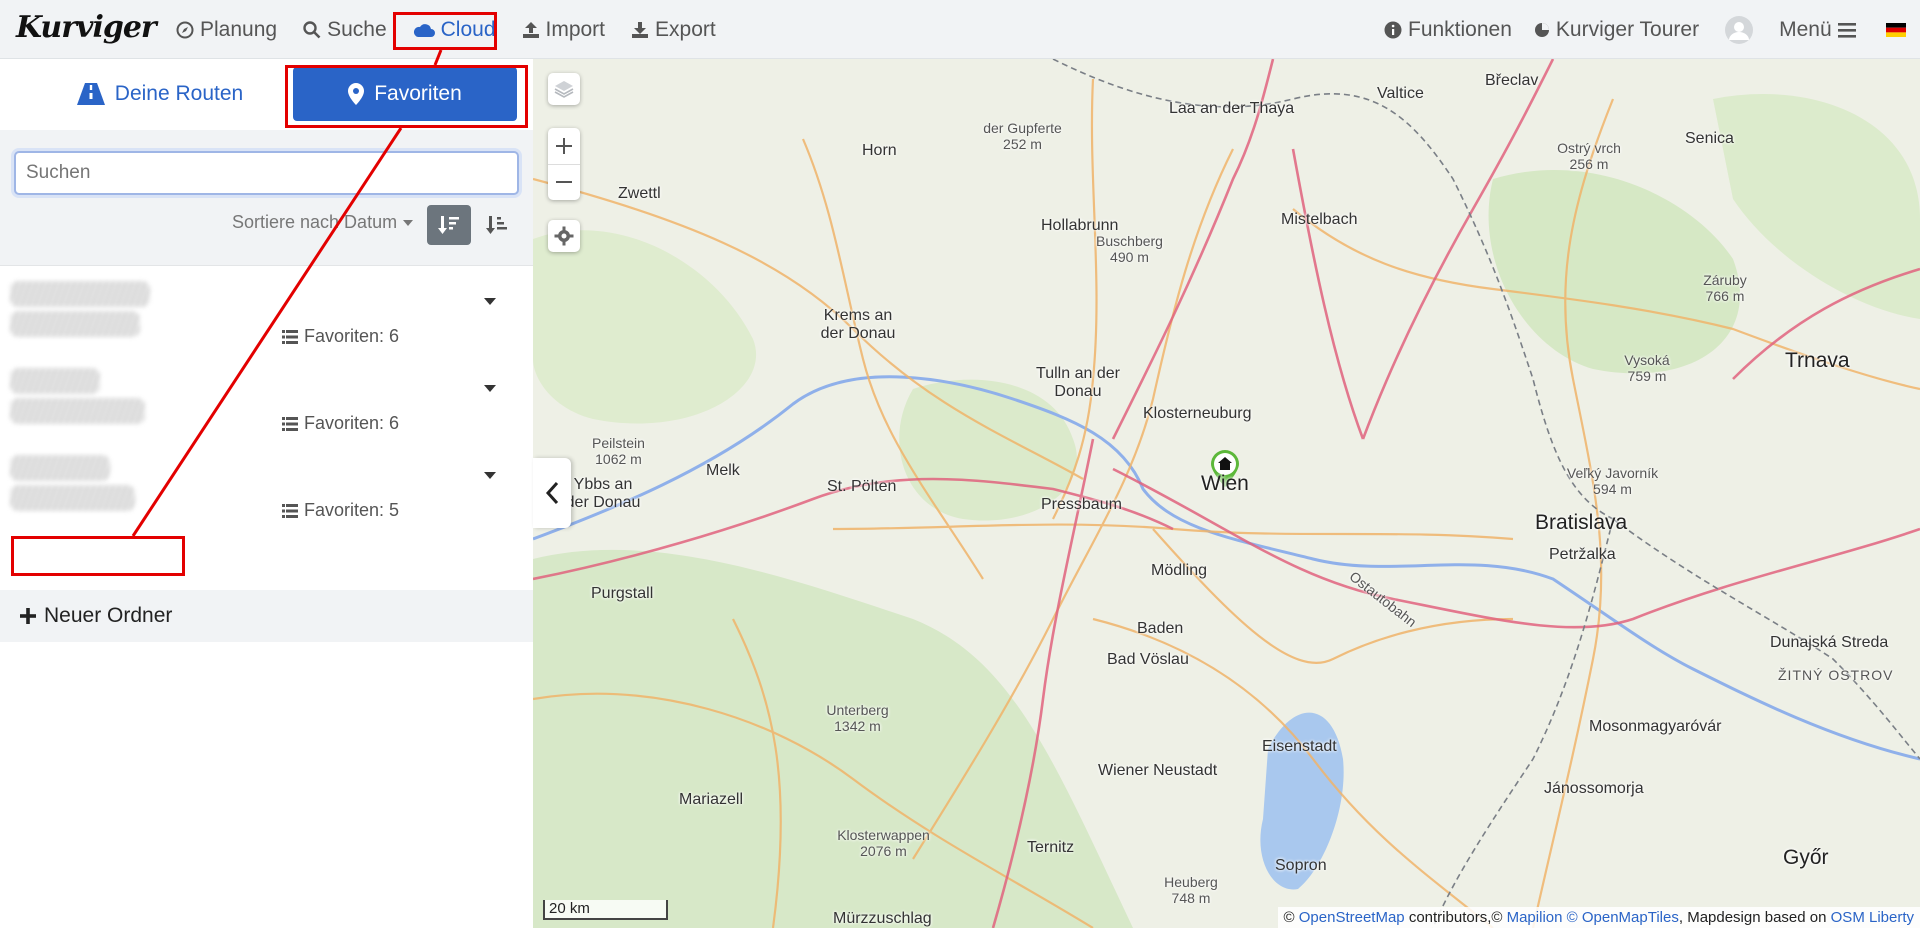 Image resolution: width=1920 pixels, height=928 pixels. Describe the element at coordinates (1581, 522) in the screenshot. I see `place-label: Bratislava` at that location.